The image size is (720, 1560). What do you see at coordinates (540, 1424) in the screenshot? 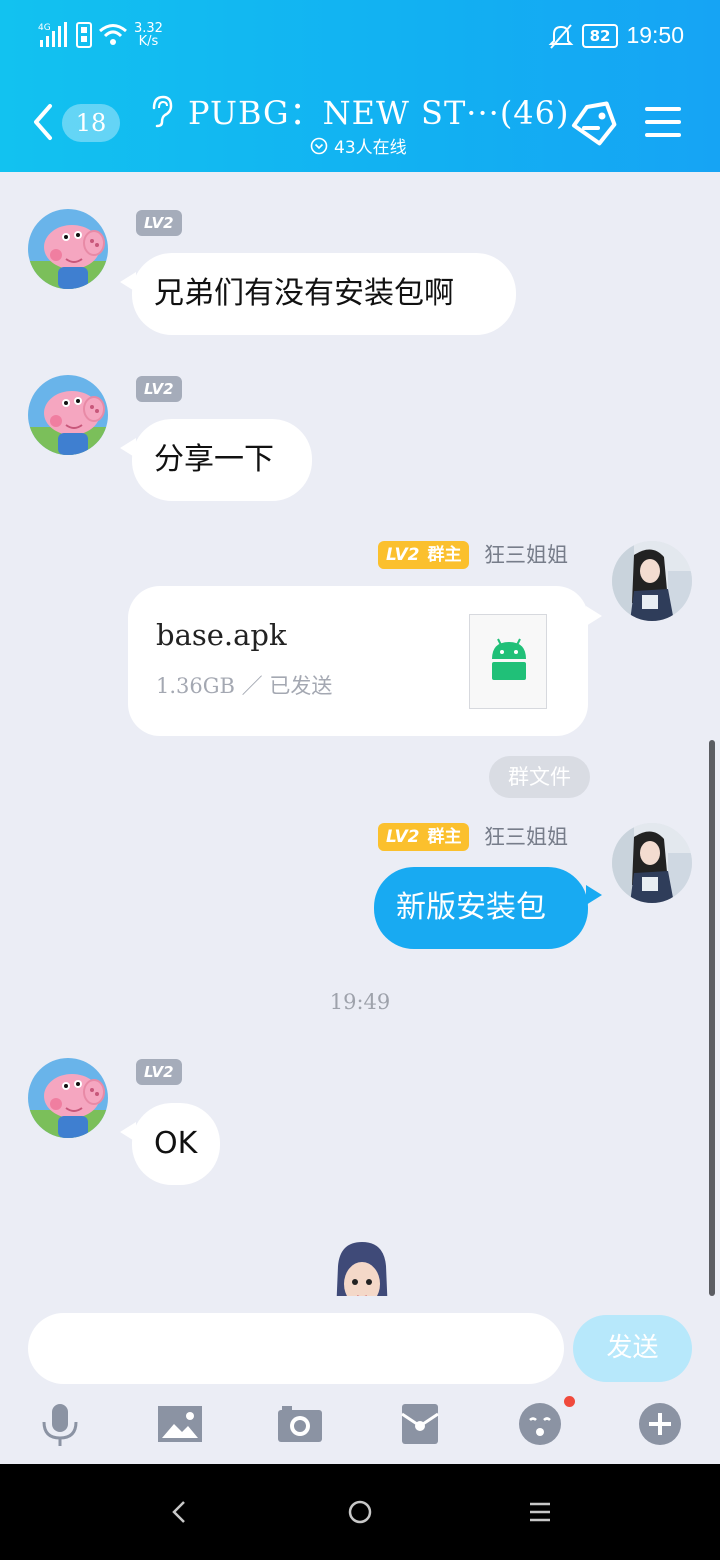
I see `emoji-icon` at bounding box center [540, 1424].